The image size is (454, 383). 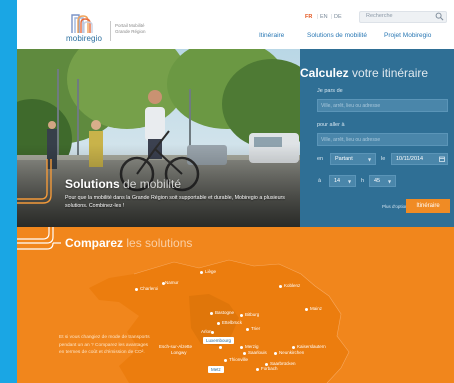 I want to click on city-forbach: Forbach, so click(x=269, y=368).